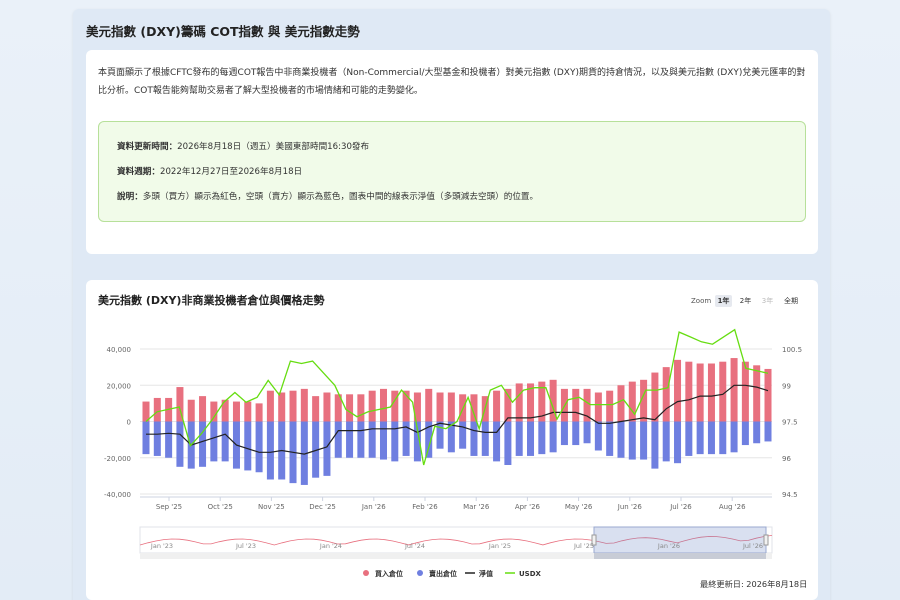  What do you see at coordinates (169, 507) in the screenshot?
I see `x-tick-label: Sep '25` at bounding box center [169, 507].